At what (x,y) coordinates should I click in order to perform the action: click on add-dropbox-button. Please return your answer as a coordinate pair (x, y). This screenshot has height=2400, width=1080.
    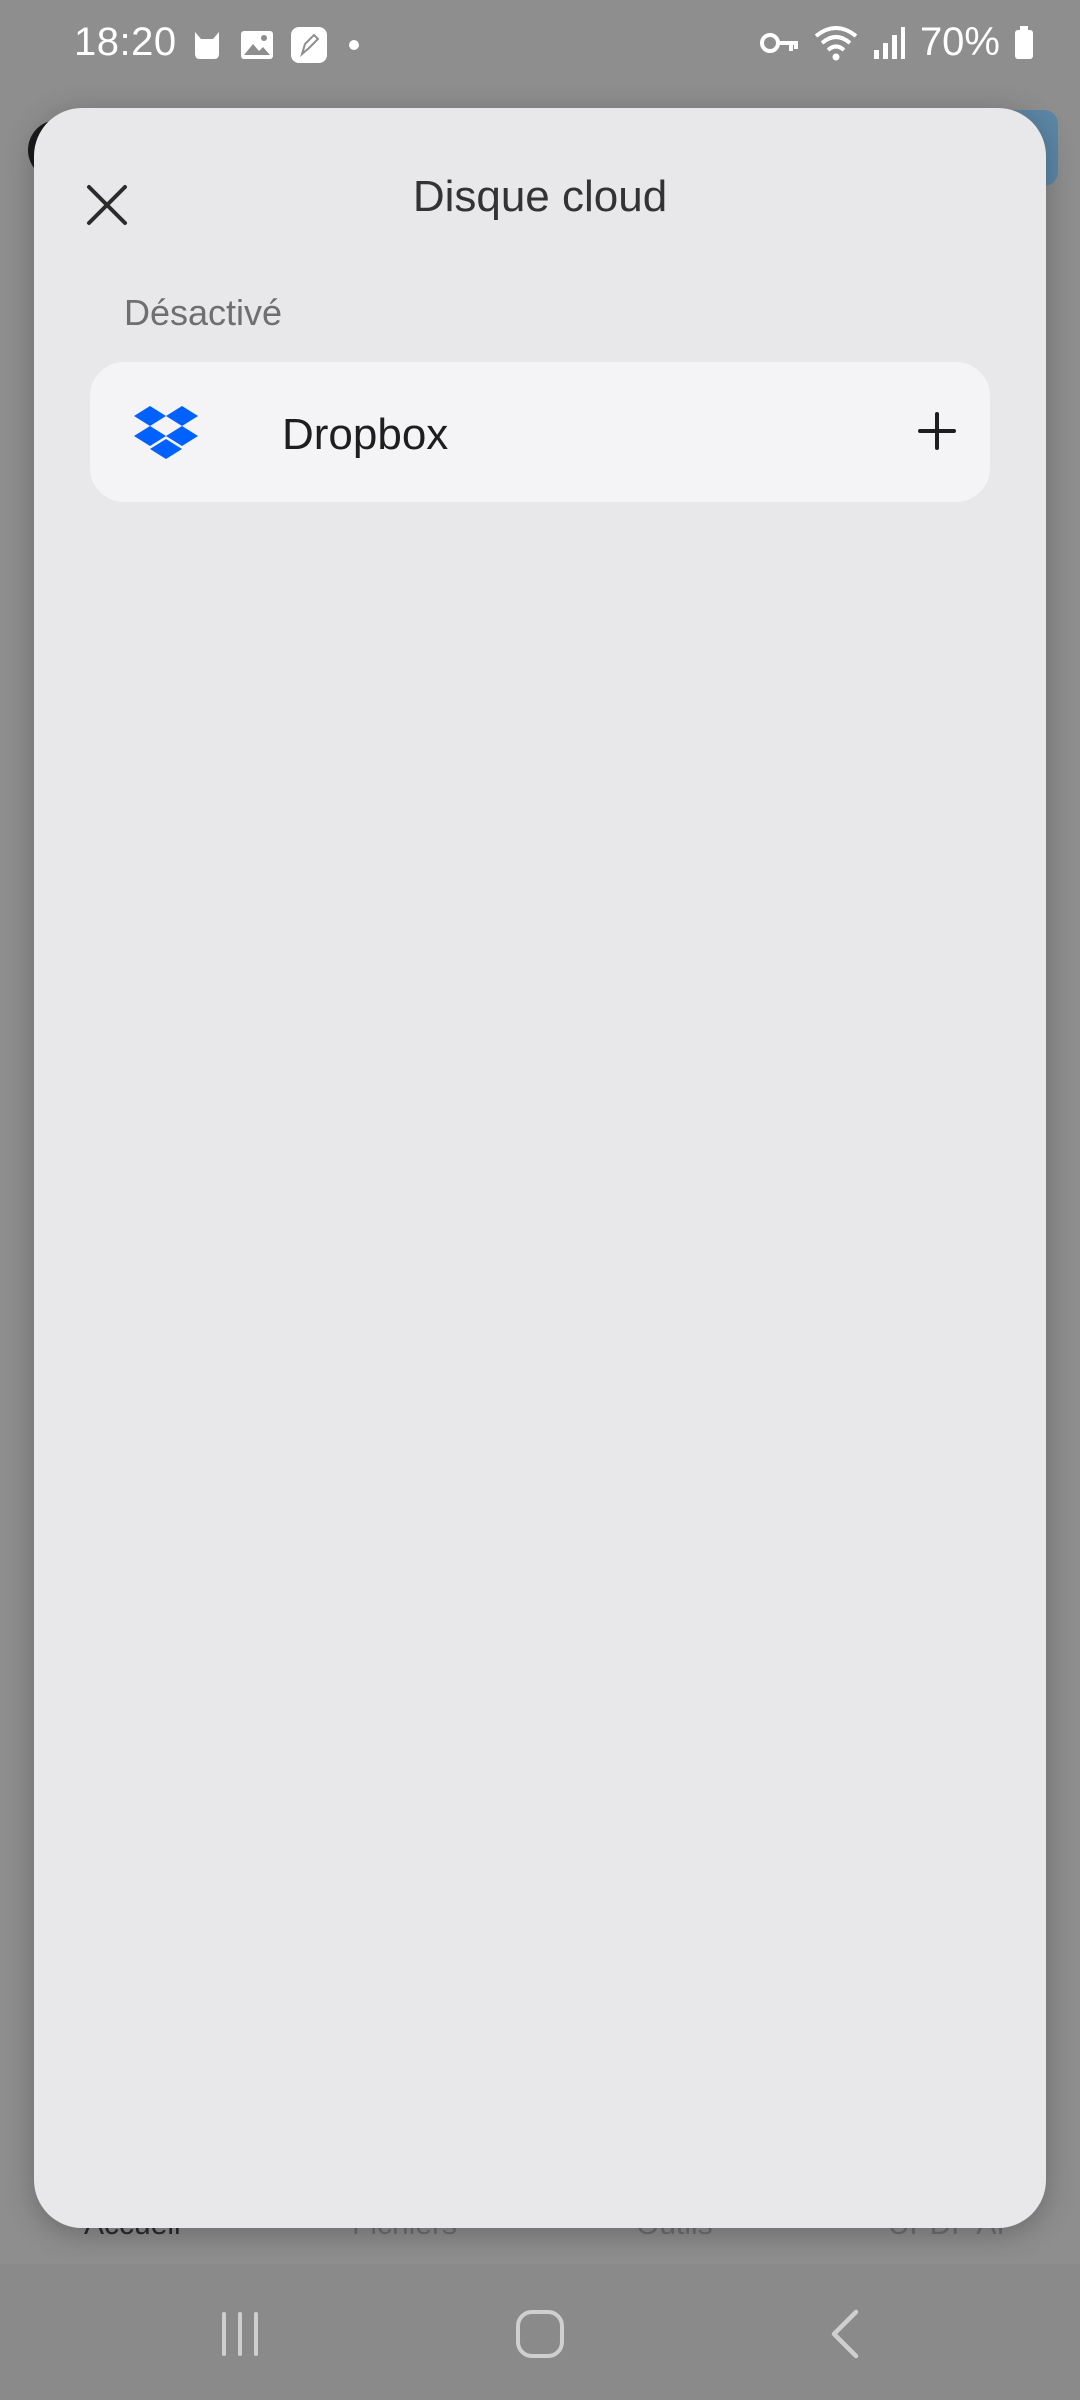
    Looking at the image, I should click on (937, 431).